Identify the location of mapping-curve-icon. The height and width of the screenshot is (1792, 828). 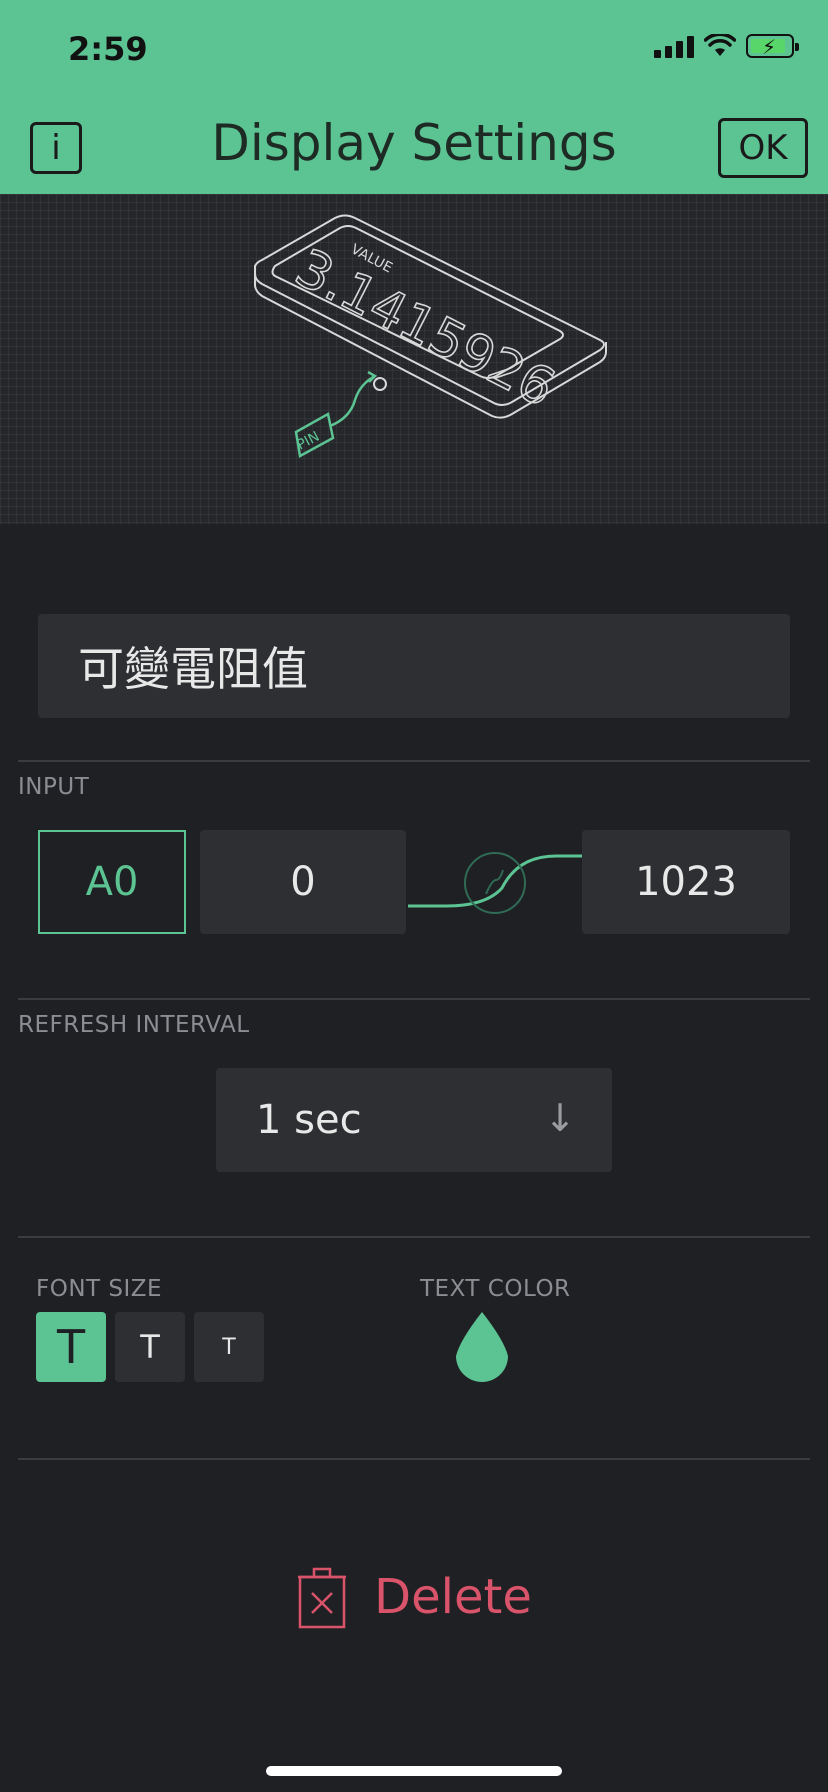
(495, 883).